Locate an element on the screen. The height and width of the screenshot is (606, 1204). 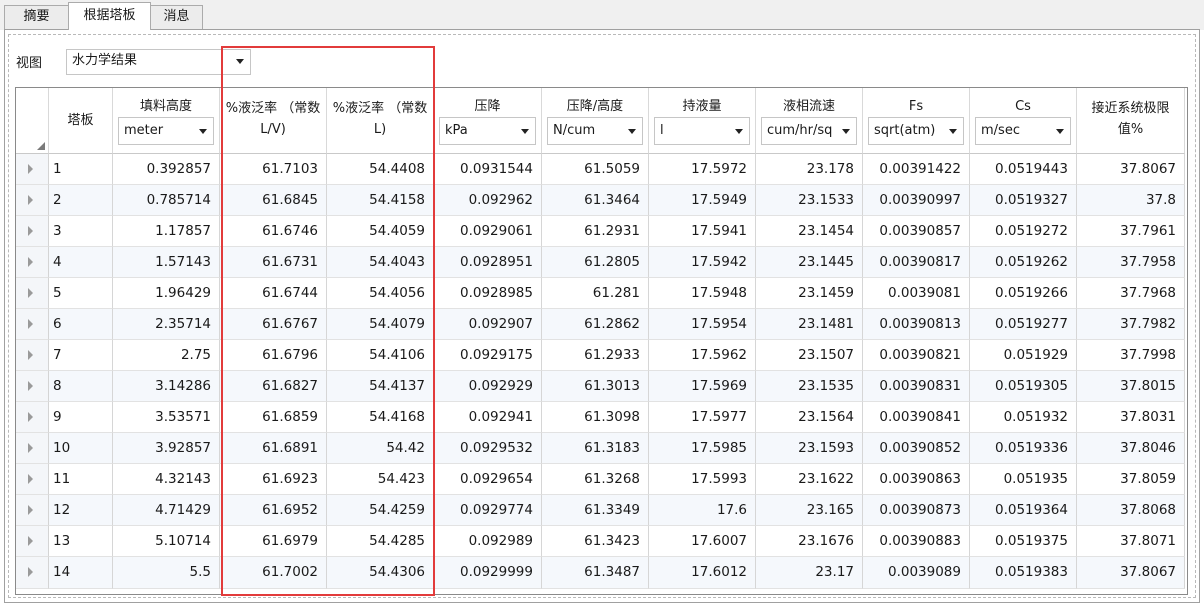
cell-pressure-drop: 0.0929175 is located at coordinates (488, 355).